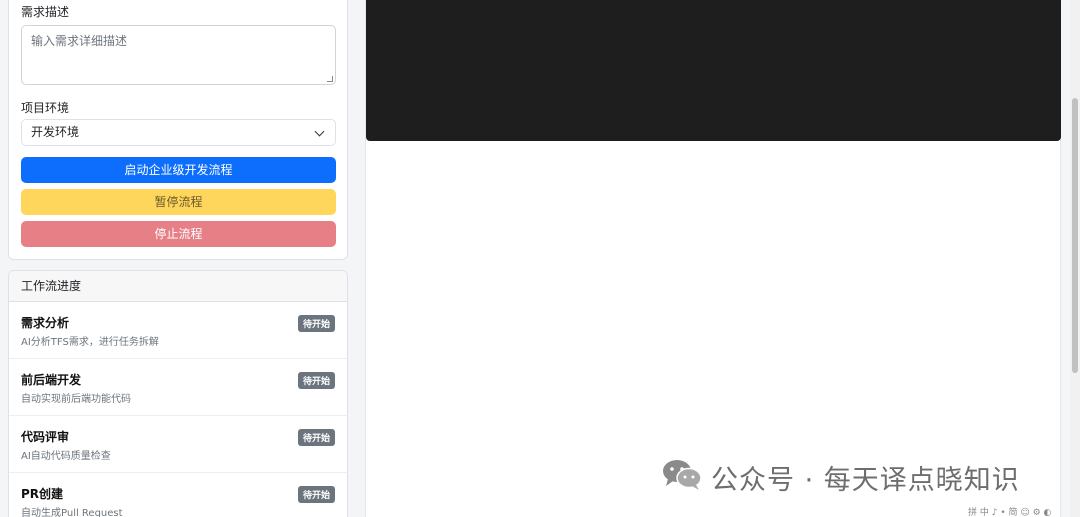 The width and height of the screenshot is (1080, 517). I want to click on description-placeholder: 输入需求详细描述, so click(79, 41).